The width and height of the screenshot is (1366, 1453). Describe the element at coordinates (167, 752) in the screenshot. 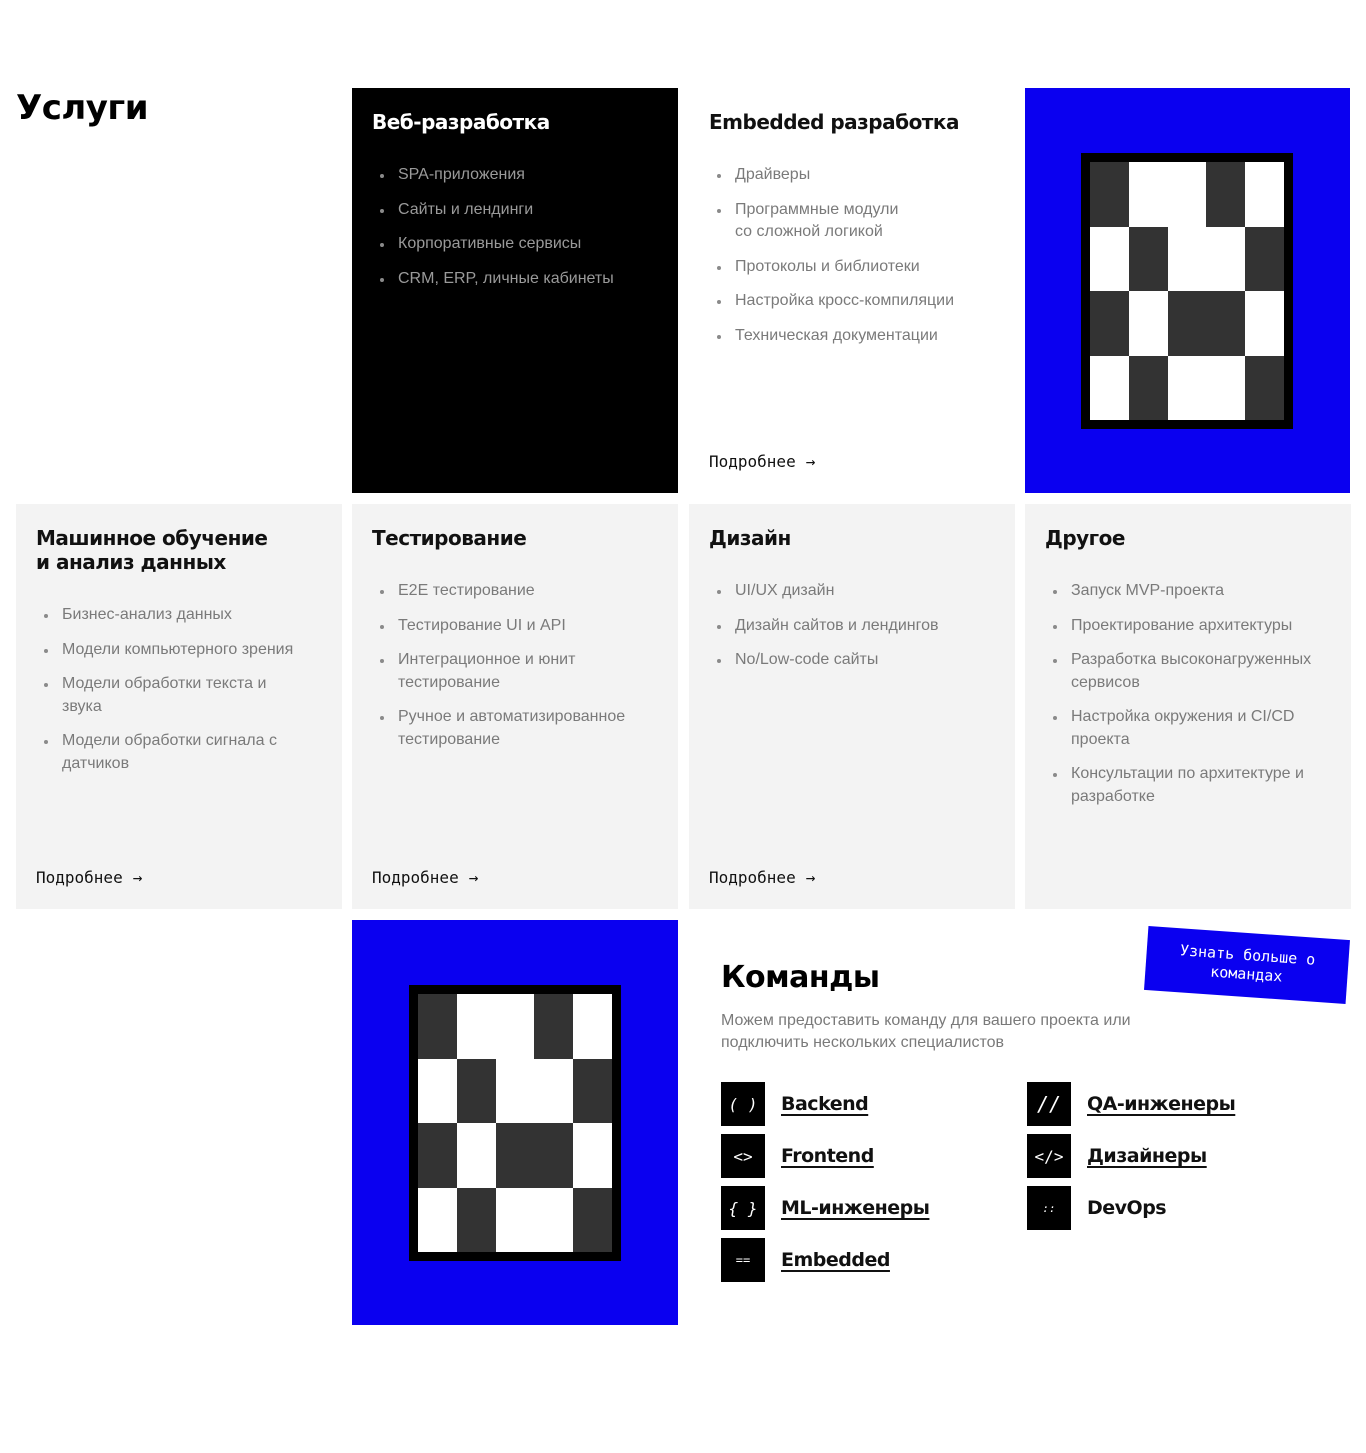

I see `list-item: Модели обработки сигнала с датчиков` at that location.